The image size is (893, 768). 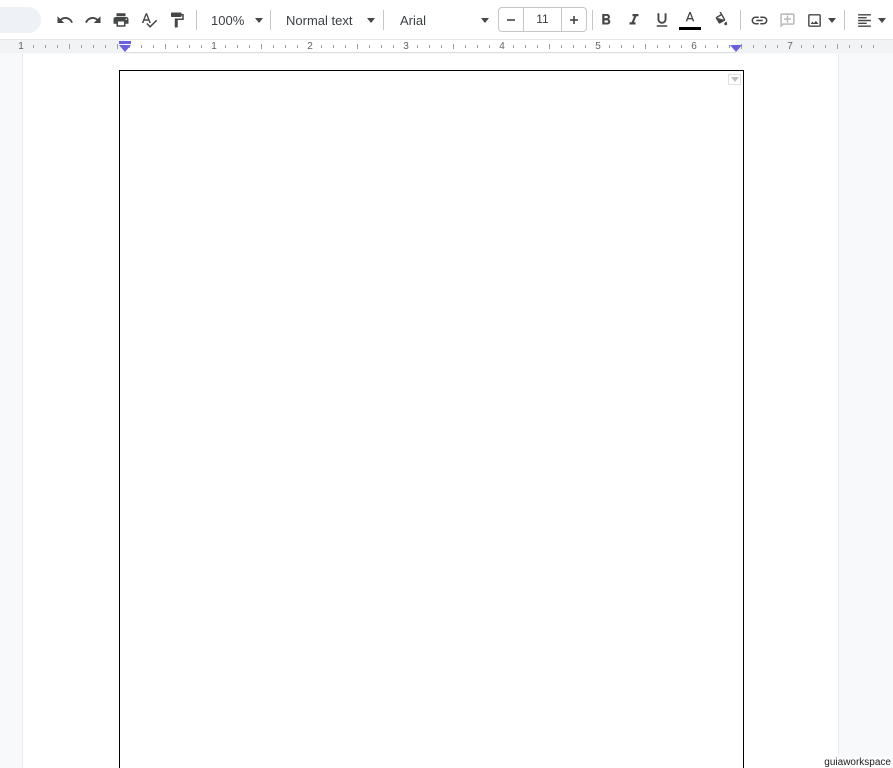 I want to click on undo-icon, so click(x=65, y=19).